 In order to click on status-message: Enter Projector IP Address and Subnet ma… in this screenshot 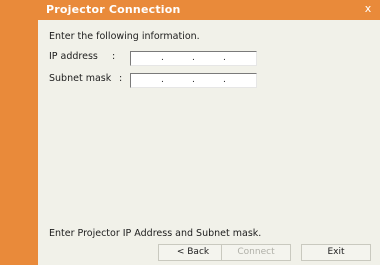, I will do `click(155, 233)`.